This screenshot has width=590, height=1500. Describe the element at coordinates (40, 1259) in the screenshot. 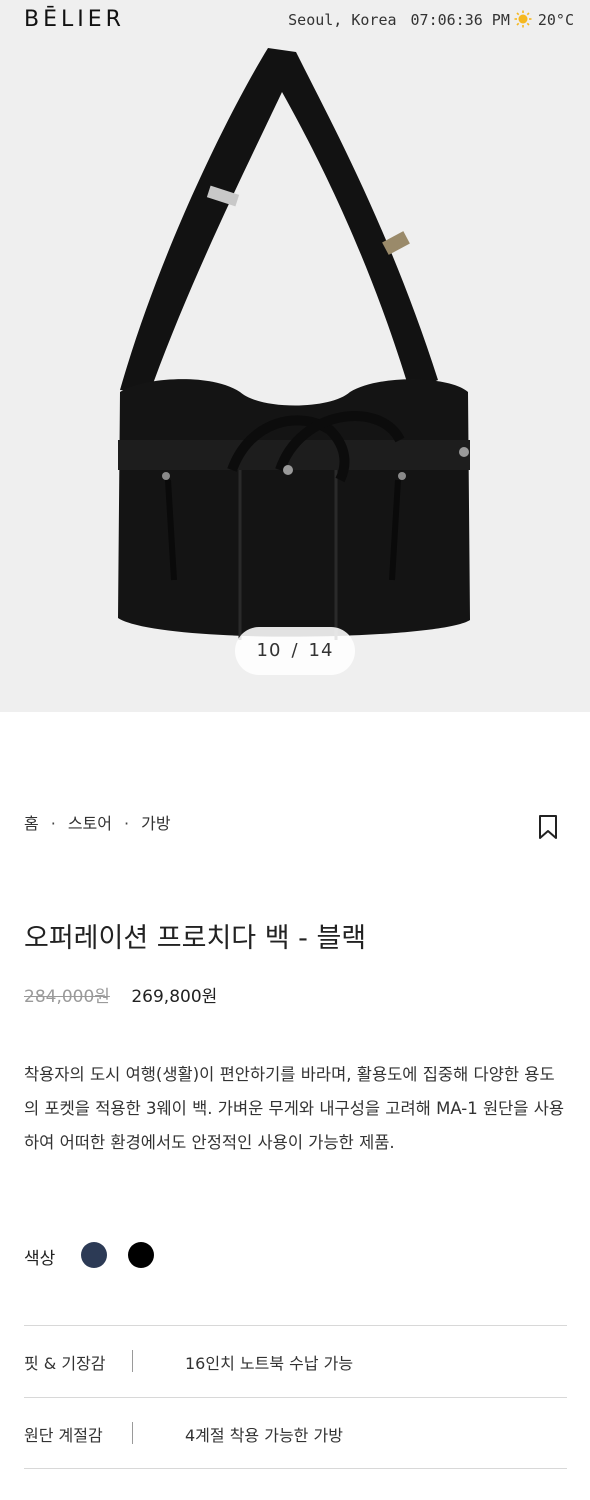

I see `color-label: 색상` at that location.